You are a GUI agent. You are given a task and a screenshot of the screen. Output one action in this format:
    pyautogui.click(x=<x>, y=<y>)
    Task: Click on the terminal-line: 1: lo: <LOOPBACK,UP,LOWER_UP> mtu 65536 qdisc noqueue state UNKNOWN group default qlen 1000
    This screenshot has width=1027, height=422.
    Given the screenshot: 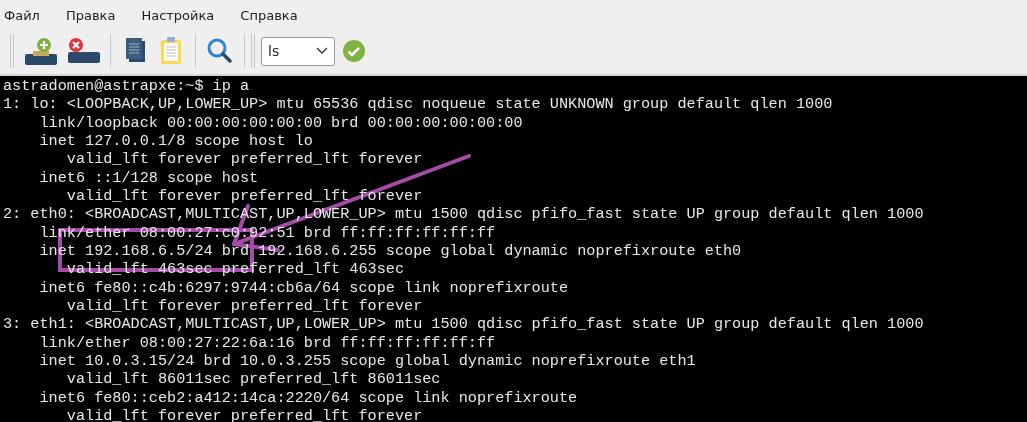 What is the action you would take?
    pyautogui.click(x=418, y=104)
    